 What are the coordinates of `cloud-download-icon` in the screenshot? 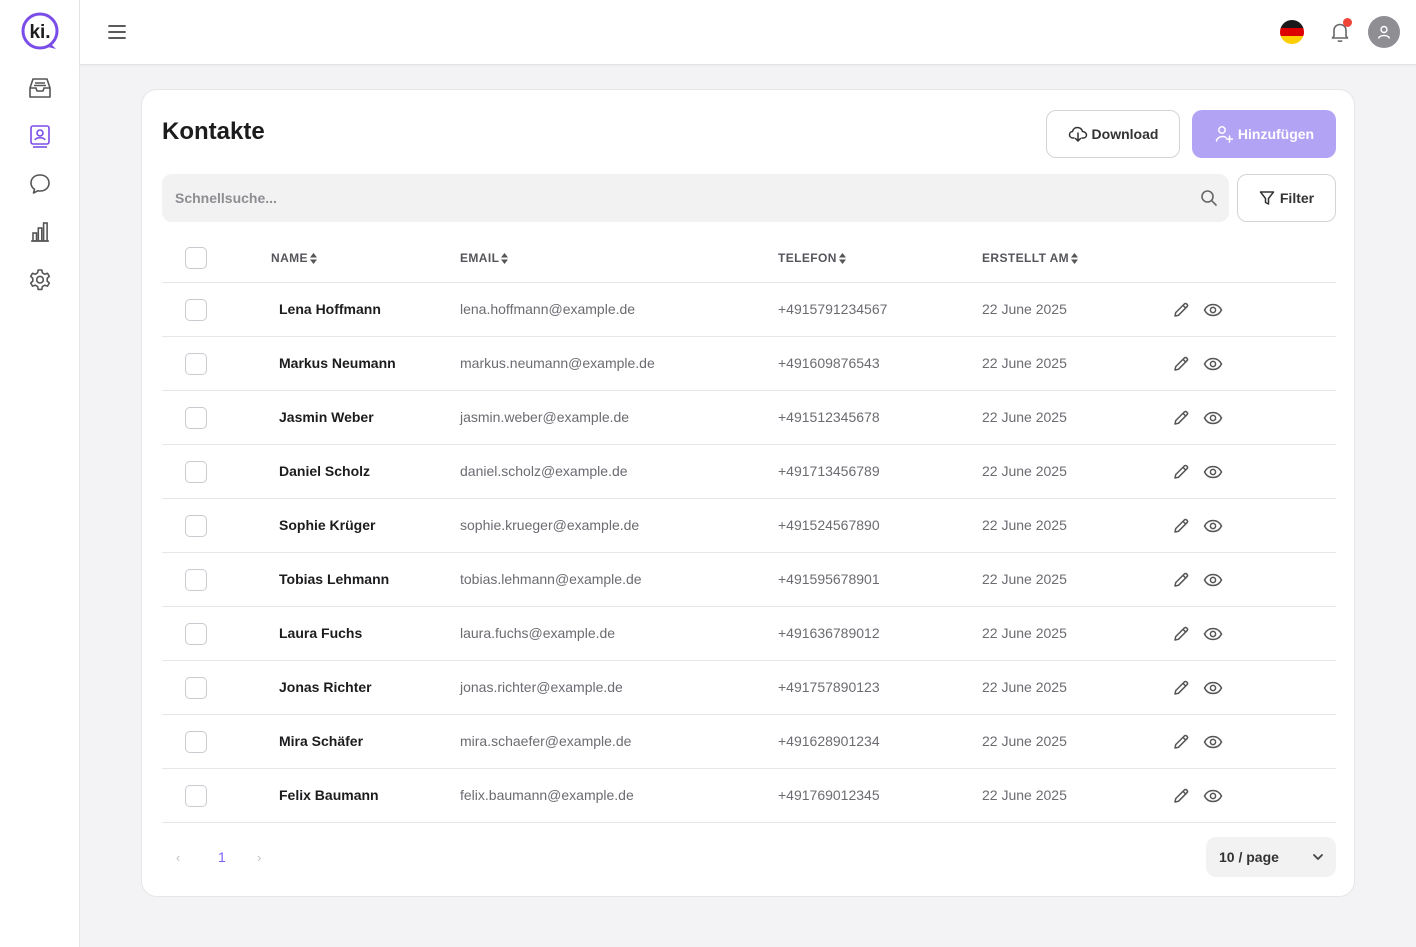 It's located at (1077, 134).